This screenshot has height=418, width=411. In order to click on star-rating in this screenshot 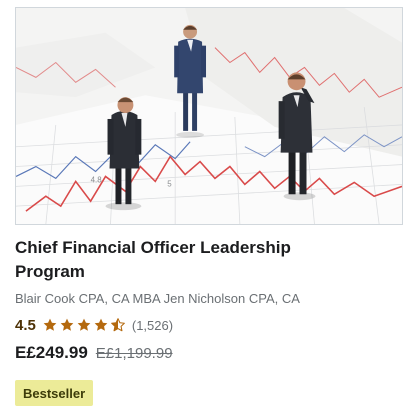, I will do `click(84, 325)`.